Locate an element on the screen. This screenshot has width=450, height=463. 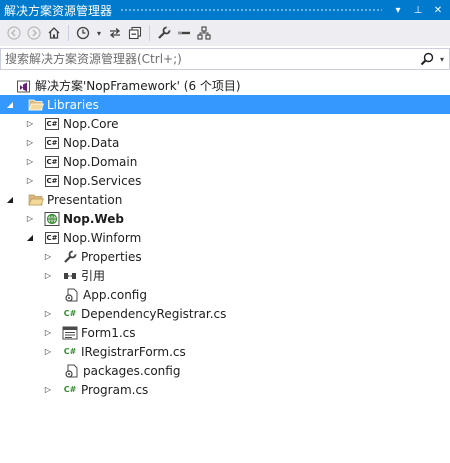
nop-core-label: Nop.Core is located at coordinates (91, 123).